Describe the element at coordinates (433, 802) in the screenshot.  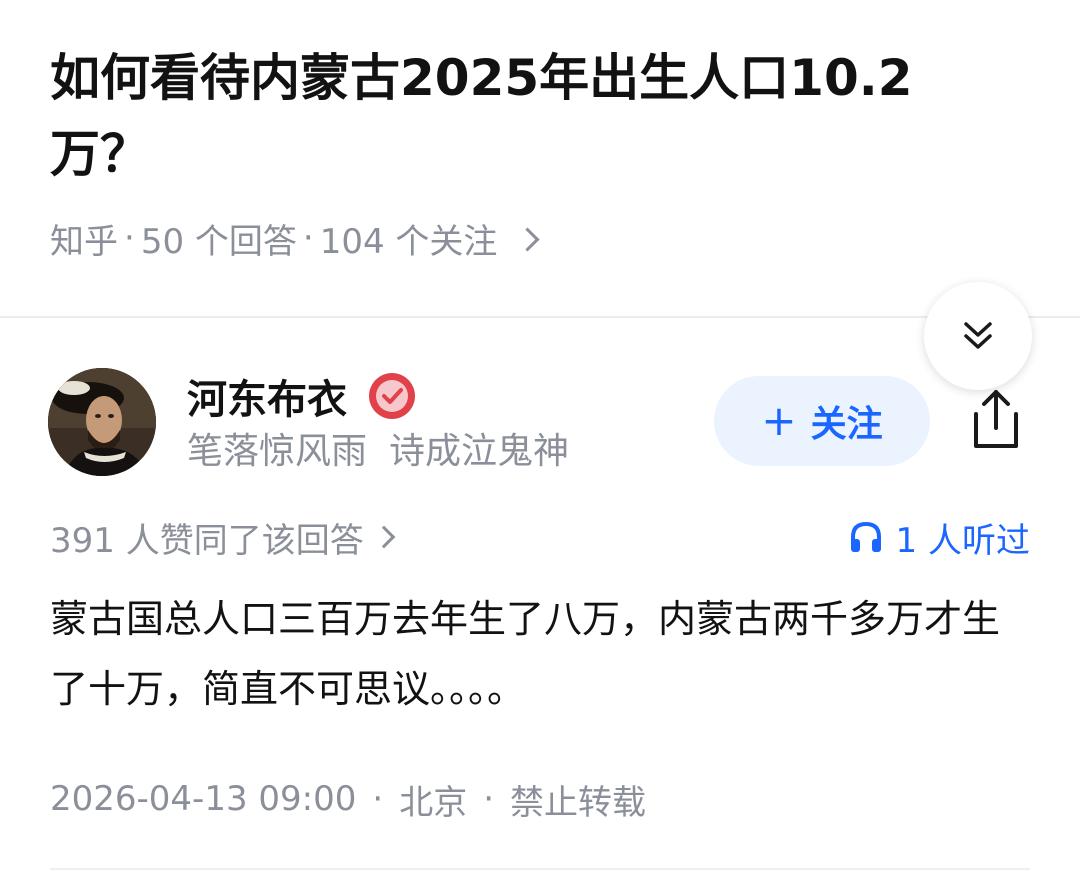
I see `answer-location: 北京` at that location.